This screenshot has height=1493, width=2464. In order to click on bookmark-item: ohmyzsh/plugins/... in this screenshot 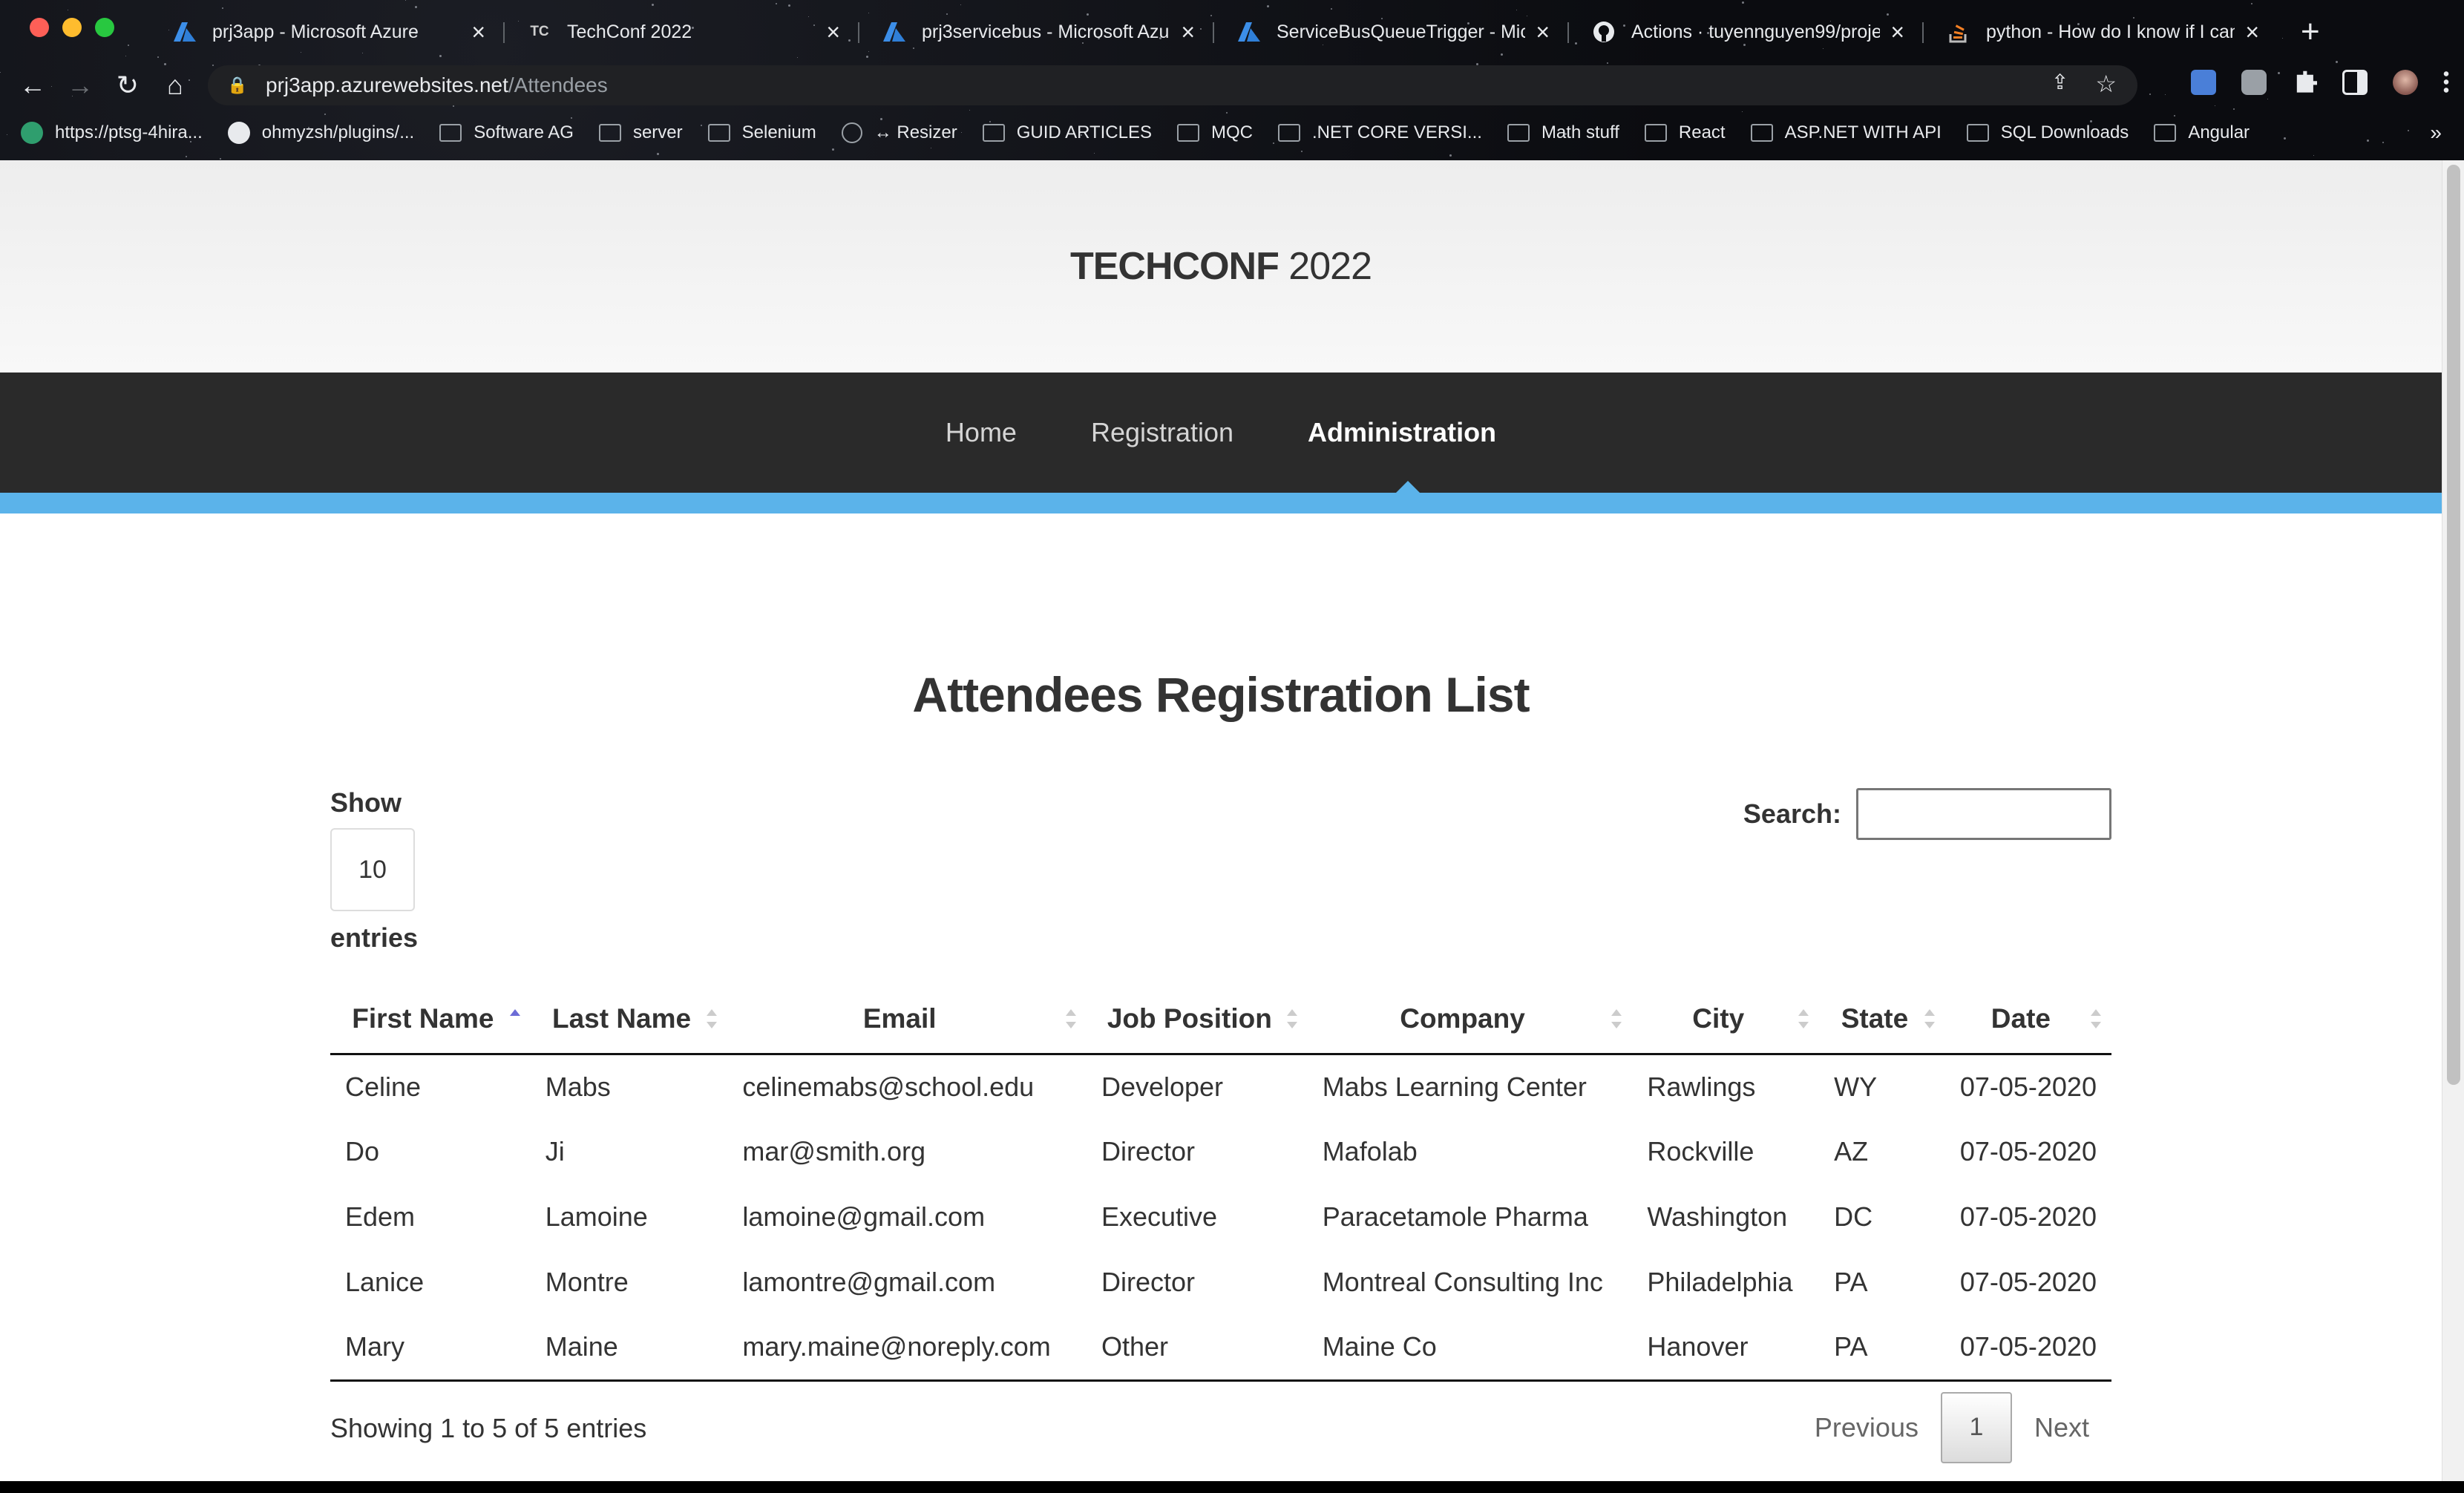, I will do `click(321, 133)`.